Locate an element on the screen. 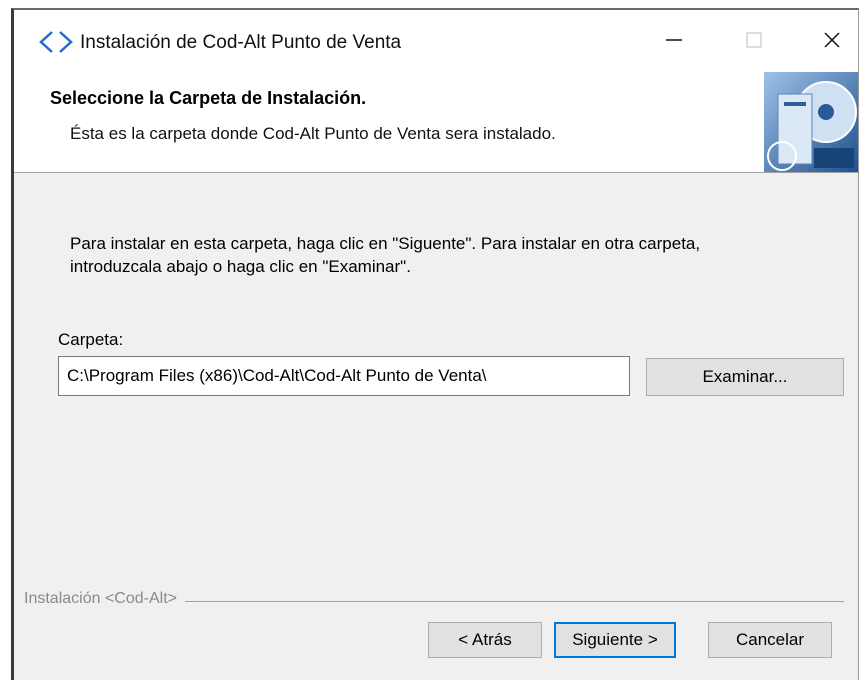 The height and width of the screenshot is (685, 865). maximize-button is located at coordinates (754, 42).